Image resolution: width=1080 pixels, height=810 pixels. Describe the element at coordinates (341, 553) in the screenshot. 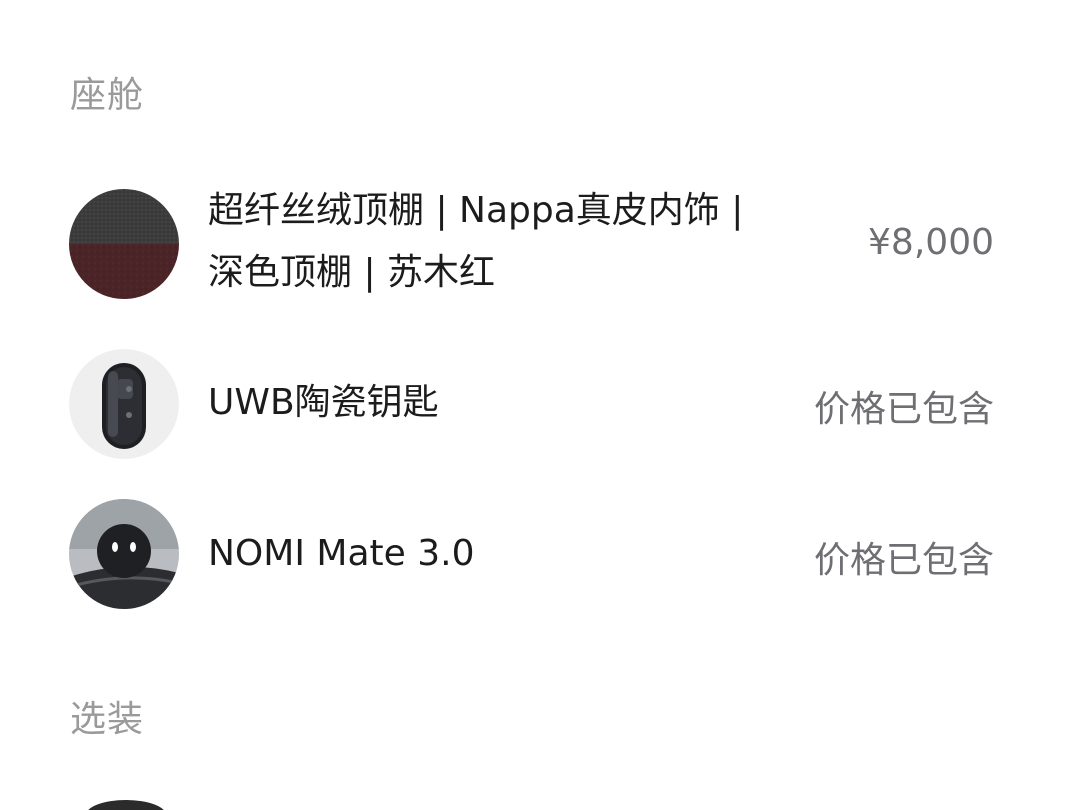

I see `item-name: NOMI Mate 3.0` at that location.